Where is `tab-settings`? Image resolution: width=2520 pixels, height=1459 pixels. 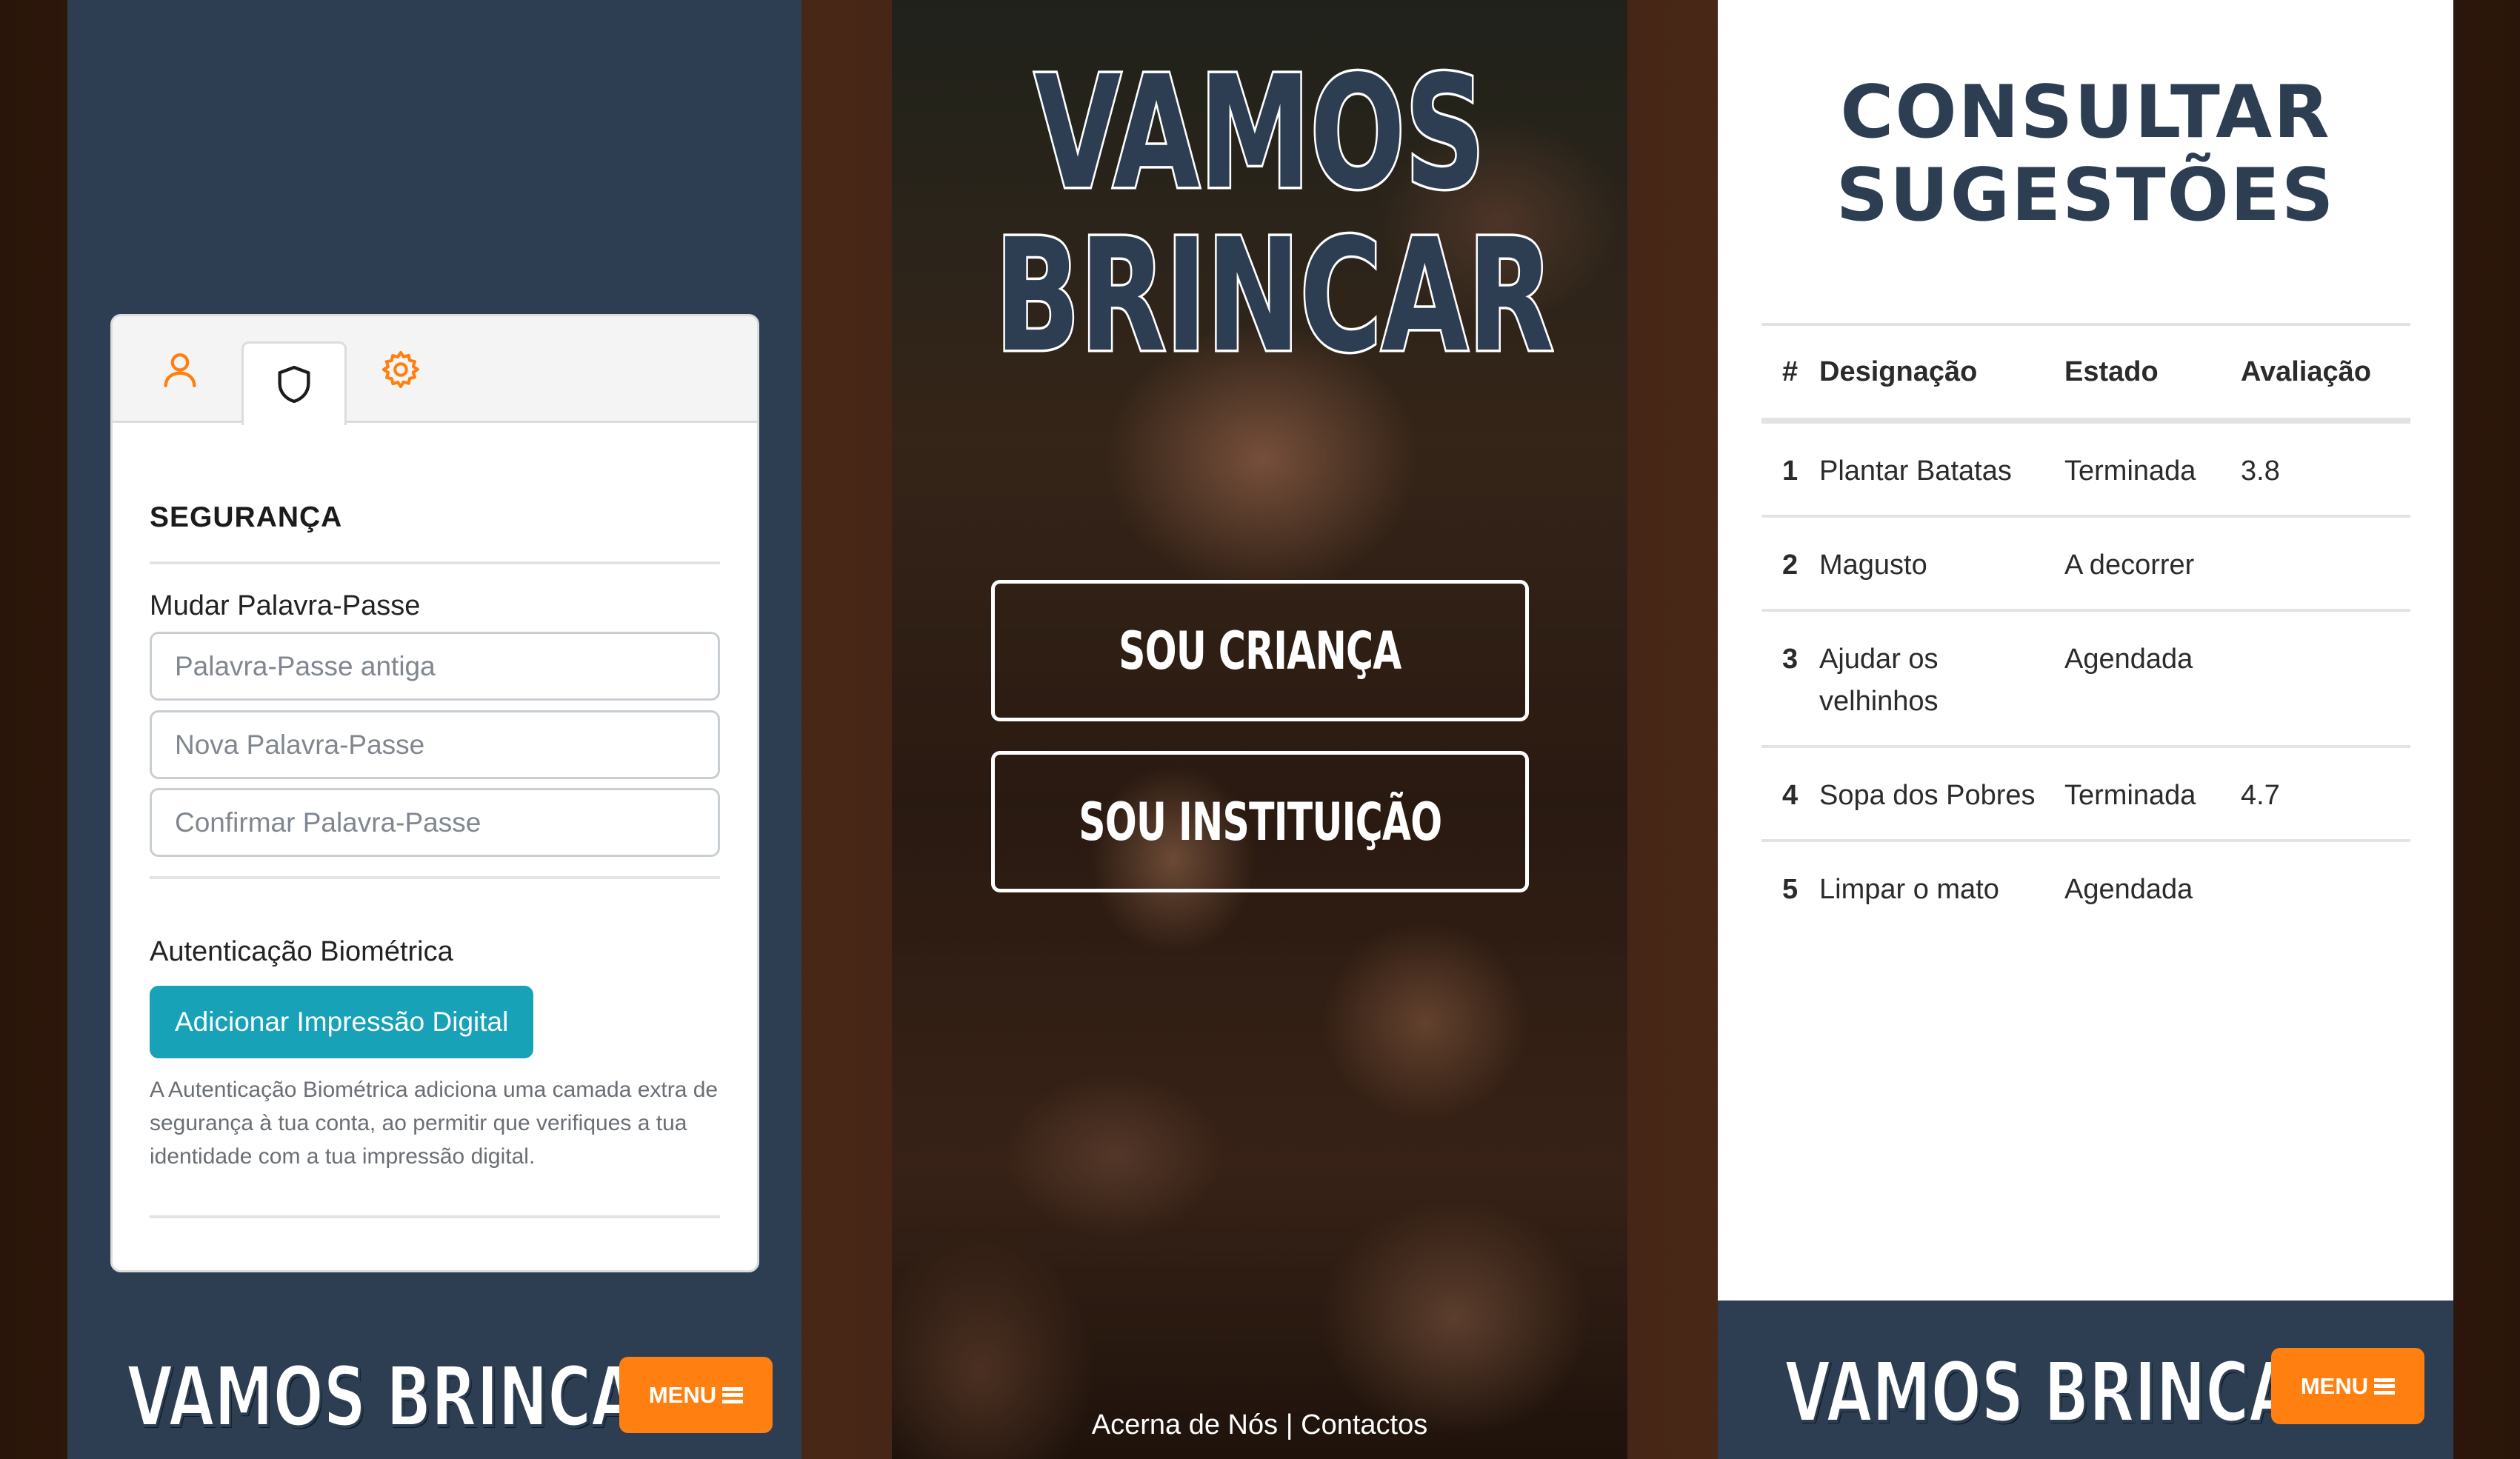
tab-settings is located at coordinates (400, 369).